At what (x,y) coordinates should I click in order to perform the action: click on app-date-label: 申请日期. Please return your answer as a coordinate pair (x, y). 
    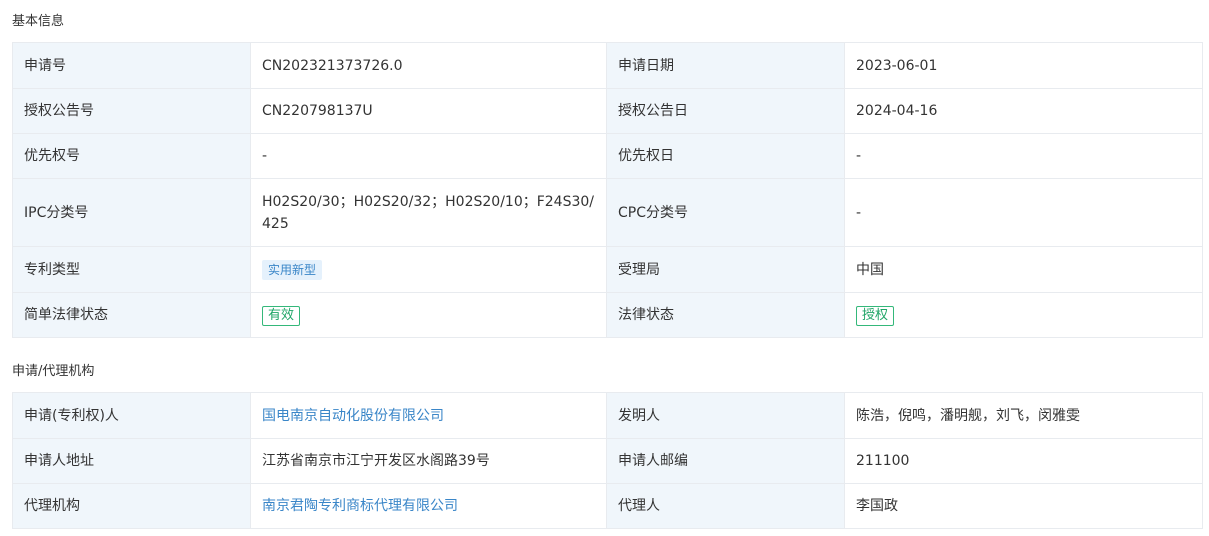
    Looking at the image, I should click on (725, 65).